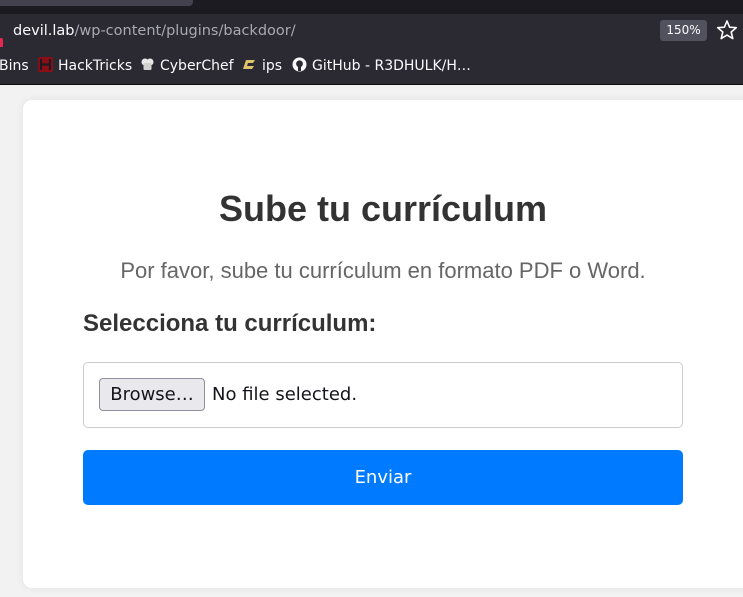 This screenshot has height=597, width=743. I want to click on bookmark-bins: Bins, so click(14, 66).